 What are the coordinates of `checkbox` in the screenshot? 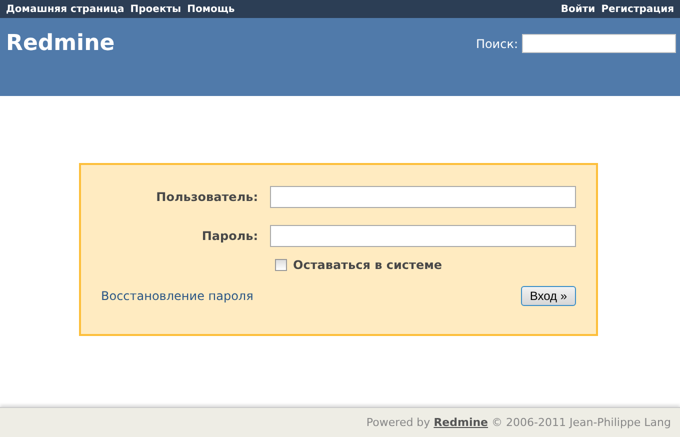 It's located at (281, 265).